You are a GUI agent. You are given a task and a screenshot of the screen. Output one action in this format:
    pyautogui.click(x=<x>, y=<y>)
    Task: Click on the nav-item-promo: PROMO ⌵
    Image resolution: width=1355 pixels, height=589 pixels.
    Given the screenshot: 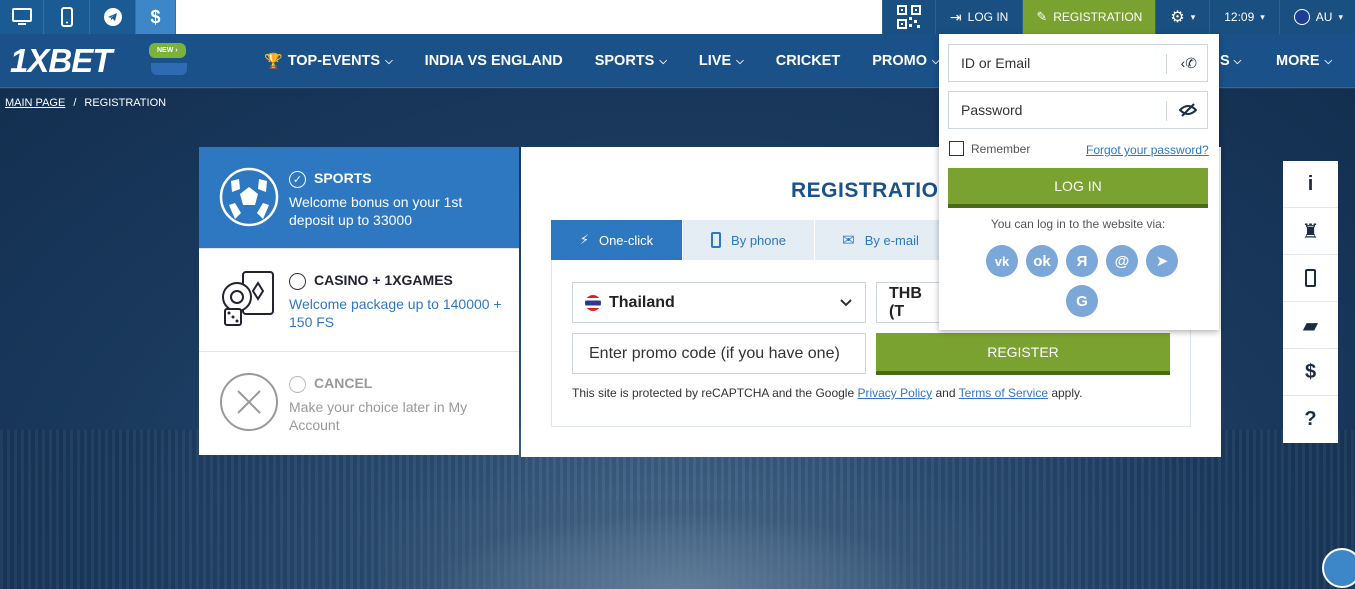 What is the action you would take?
    pyautogui.click(x=905, y=61)
    